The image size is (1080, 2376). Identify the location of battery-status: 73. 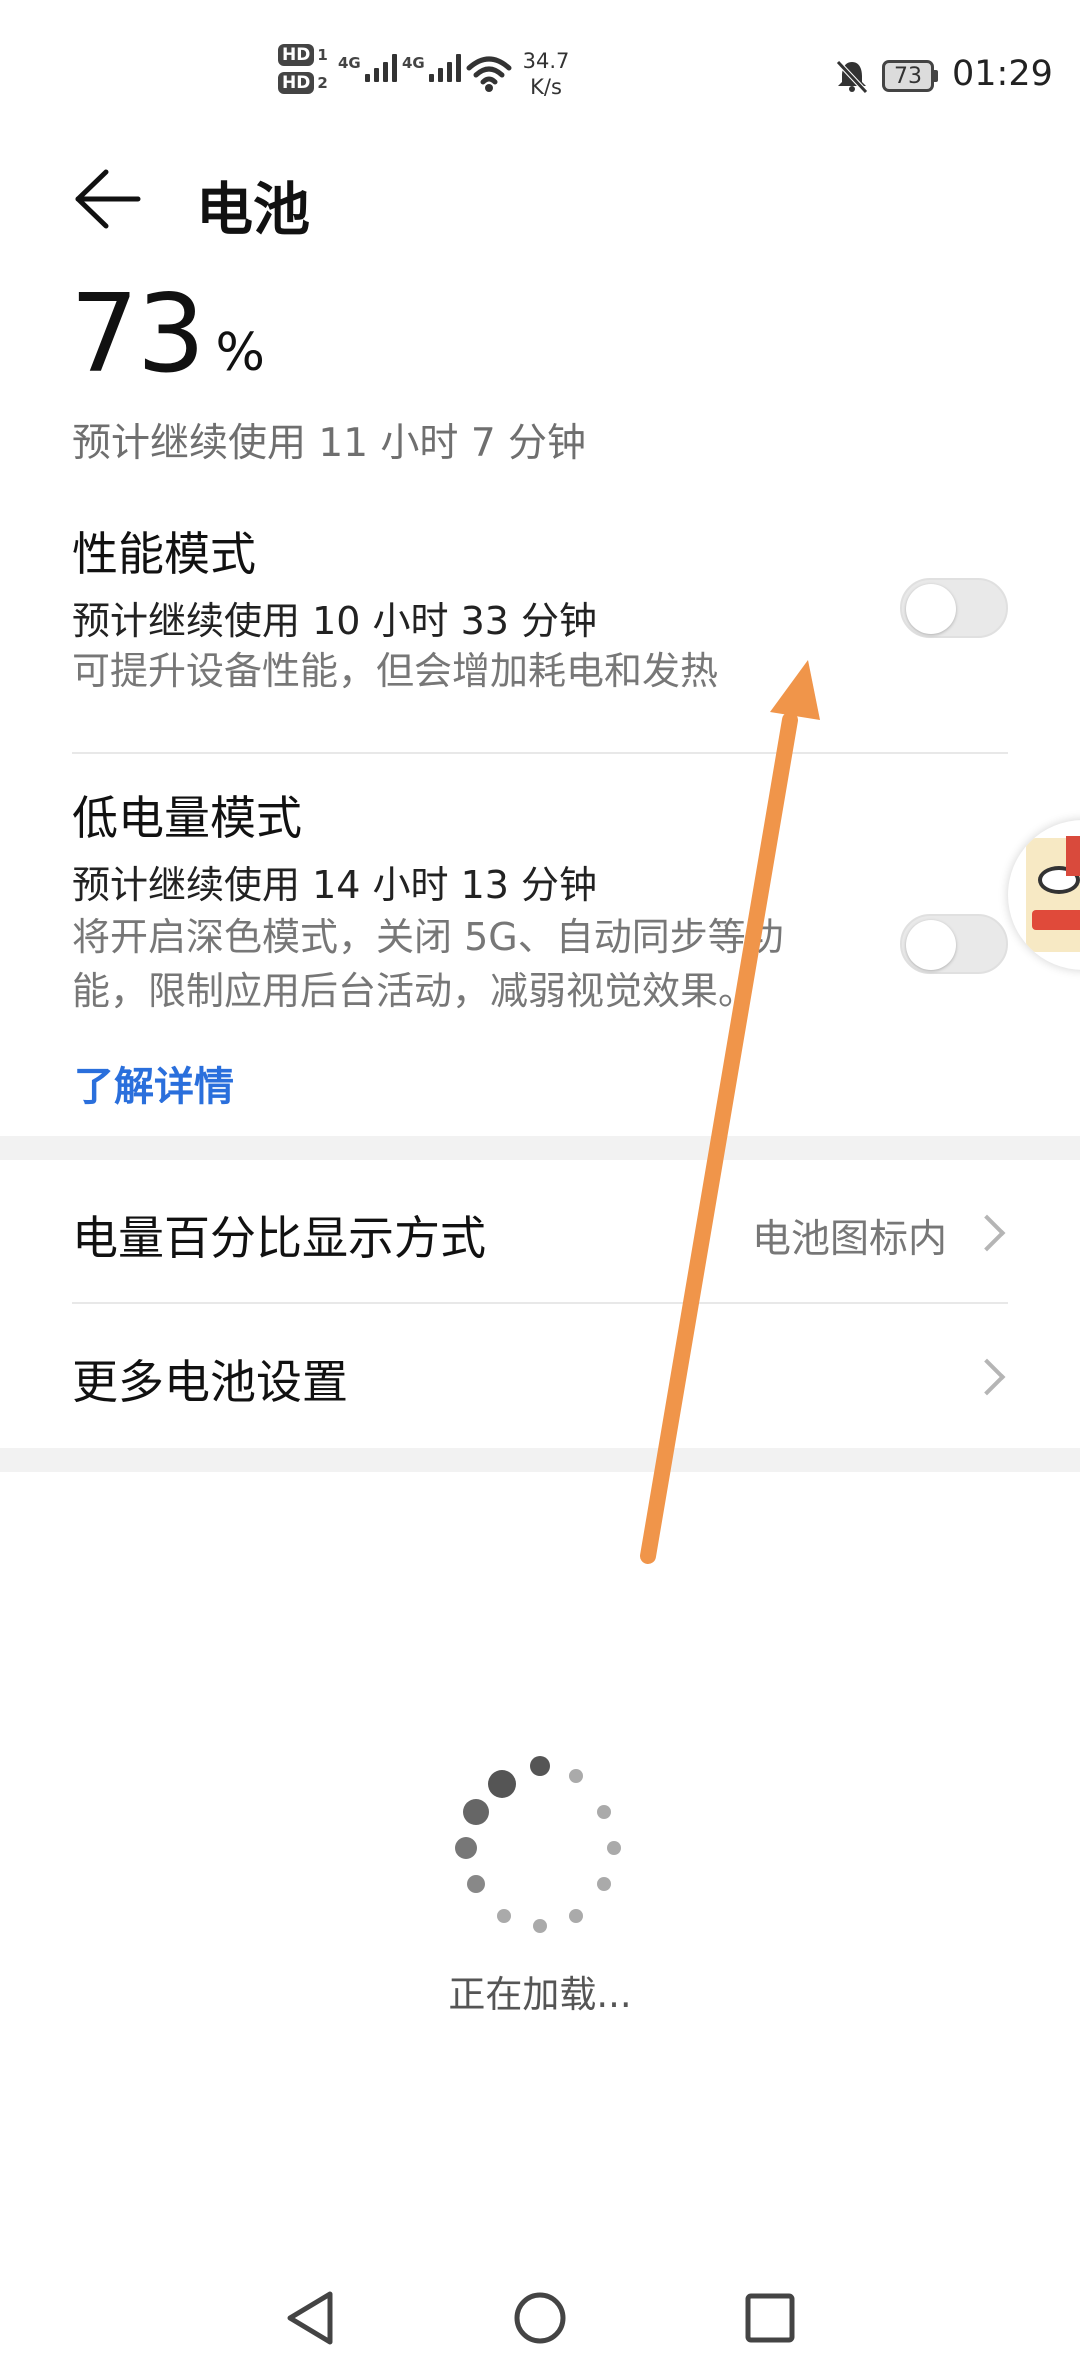
(910, 76).